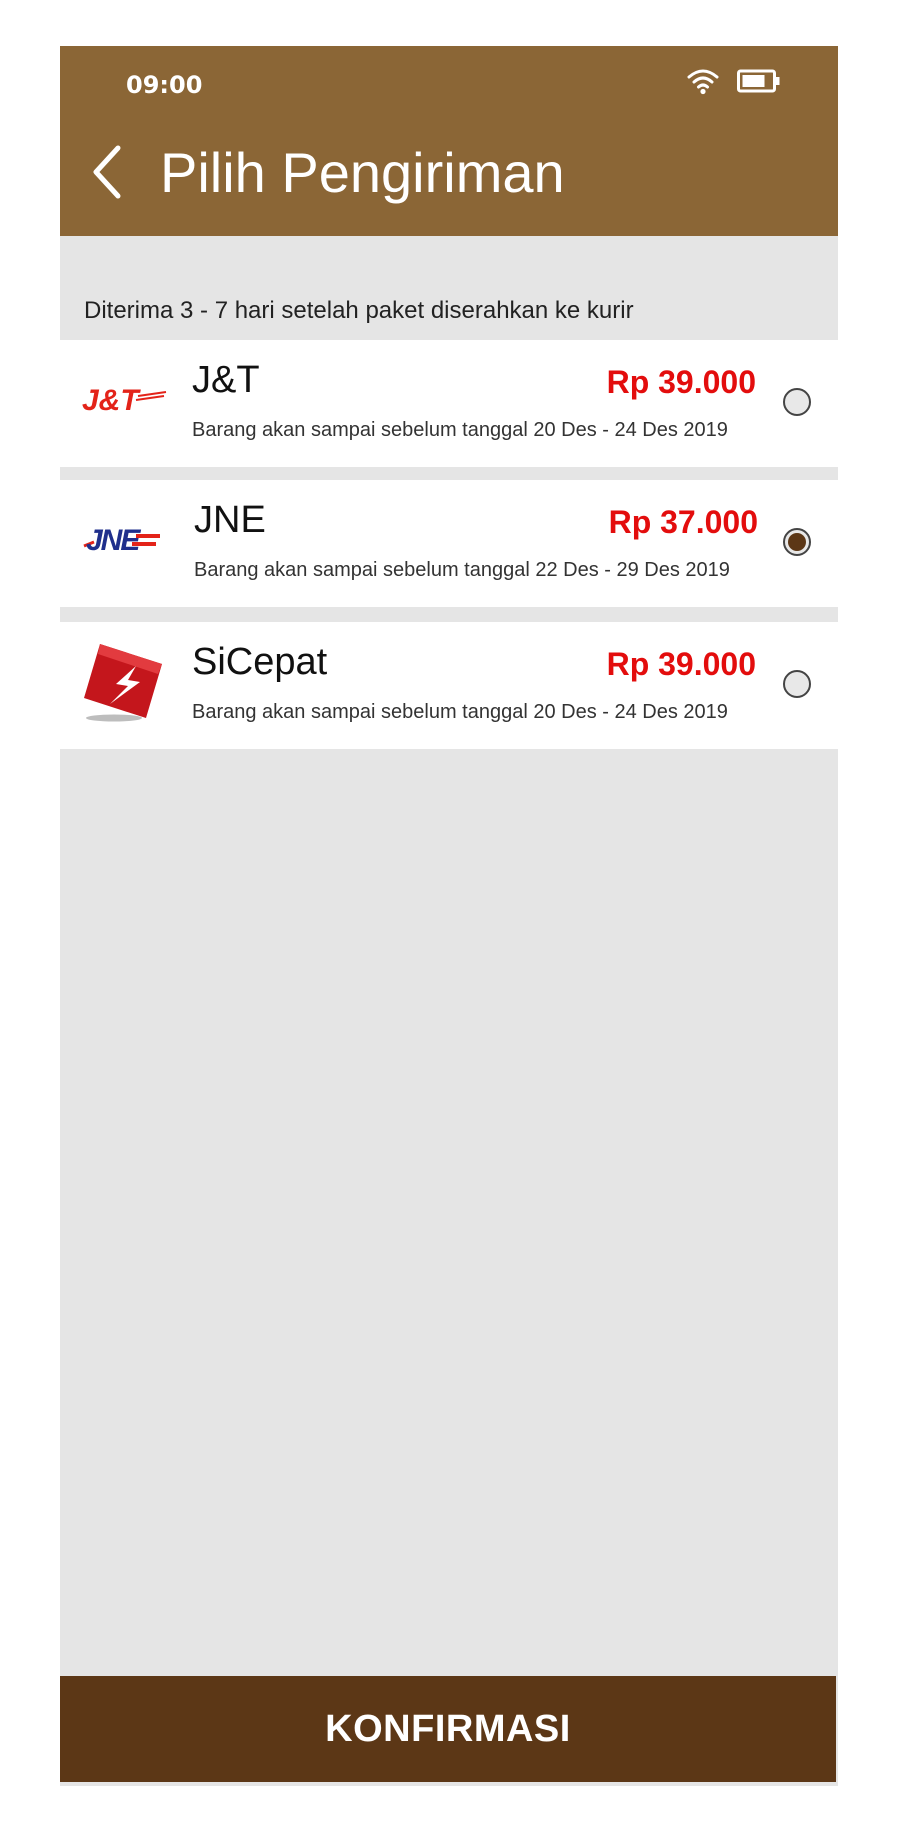 The image size is (898, 1825). I want to click on radio-sicepat, so click(797, 684).